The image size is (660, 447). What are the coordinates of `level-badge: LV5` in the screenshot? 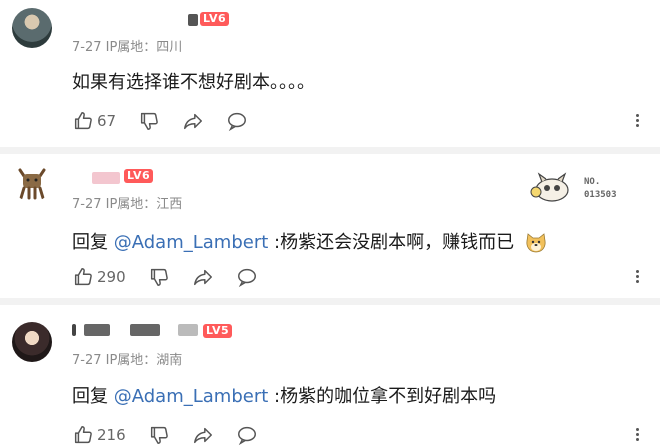 It's located at (218, 331).